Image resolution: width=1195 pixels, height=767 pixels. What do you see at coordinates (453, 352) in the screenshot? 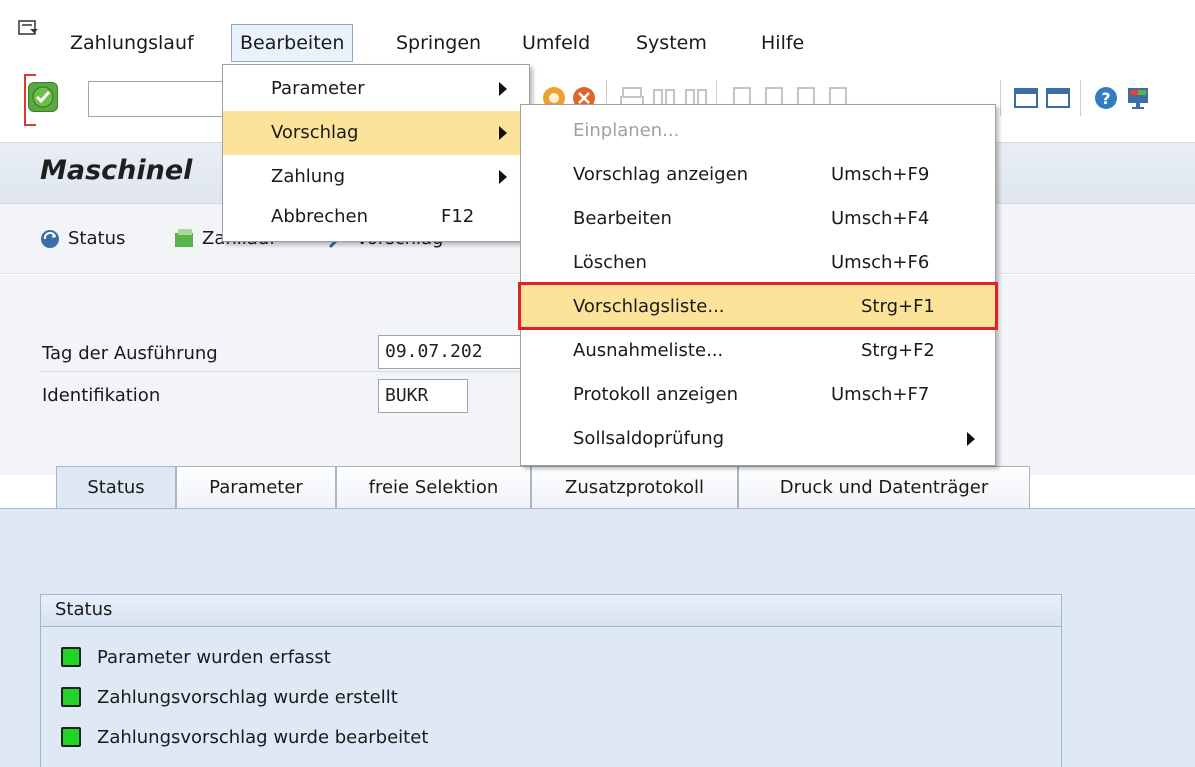
I see `execution-date-field: 09.07.202` at bounding box center [453, 352].